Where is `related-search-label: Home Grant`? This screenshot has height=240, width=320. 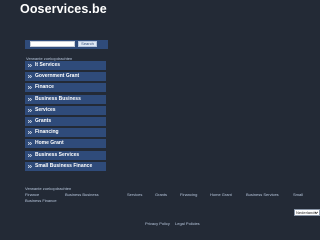
related-search-label: Home Grant is located at coordinates (49, 143).